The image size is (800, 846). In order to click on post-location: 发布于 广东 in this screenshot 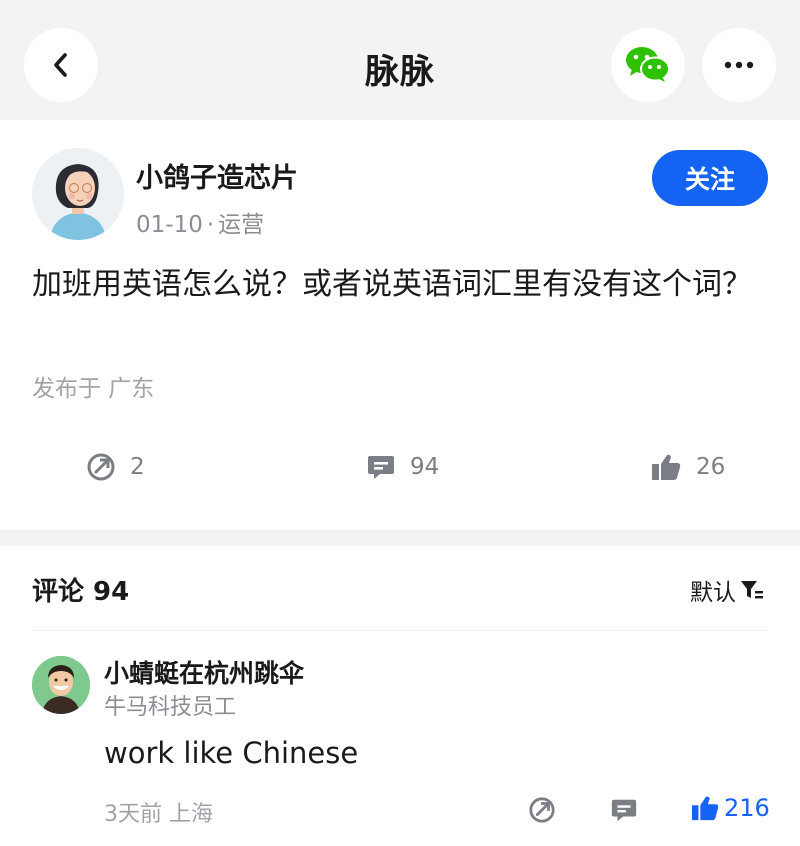, I will do `click(93, 389)`.